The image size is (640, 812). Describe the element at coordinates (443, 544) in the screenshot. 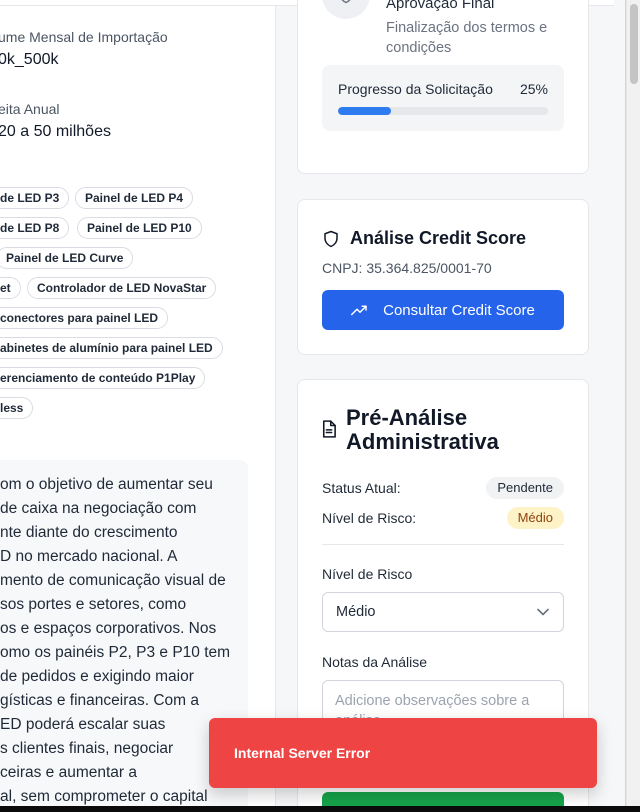

I see `divider` at that location.